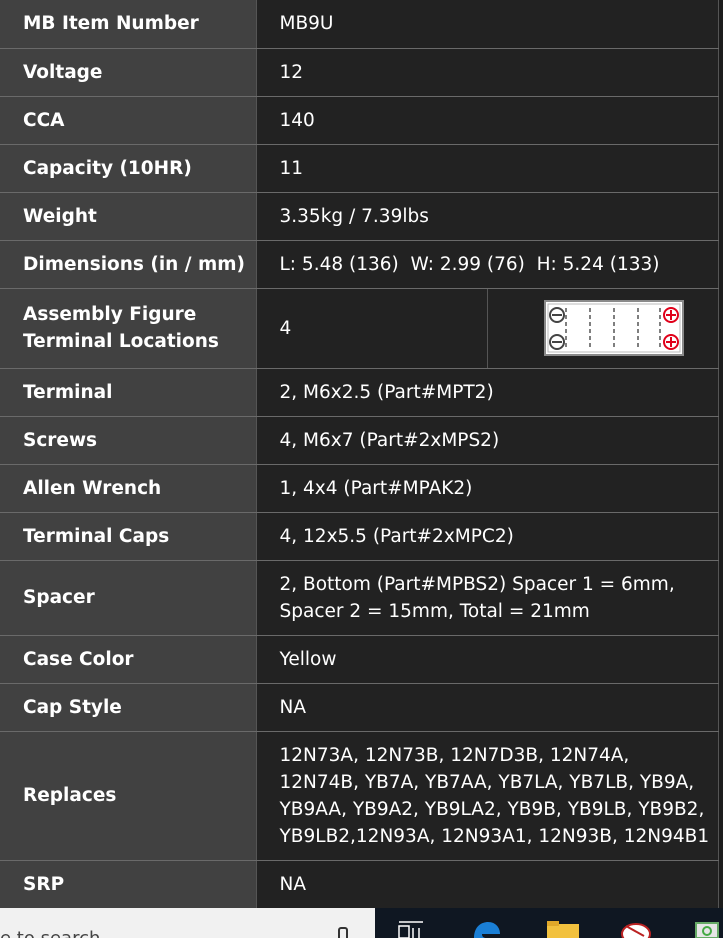 This screenshot has height=938, width=723. What do you see at coordinates (487, 72) in the screenshot?
I see `spec-value: 12` at bounding box center [487, 72].